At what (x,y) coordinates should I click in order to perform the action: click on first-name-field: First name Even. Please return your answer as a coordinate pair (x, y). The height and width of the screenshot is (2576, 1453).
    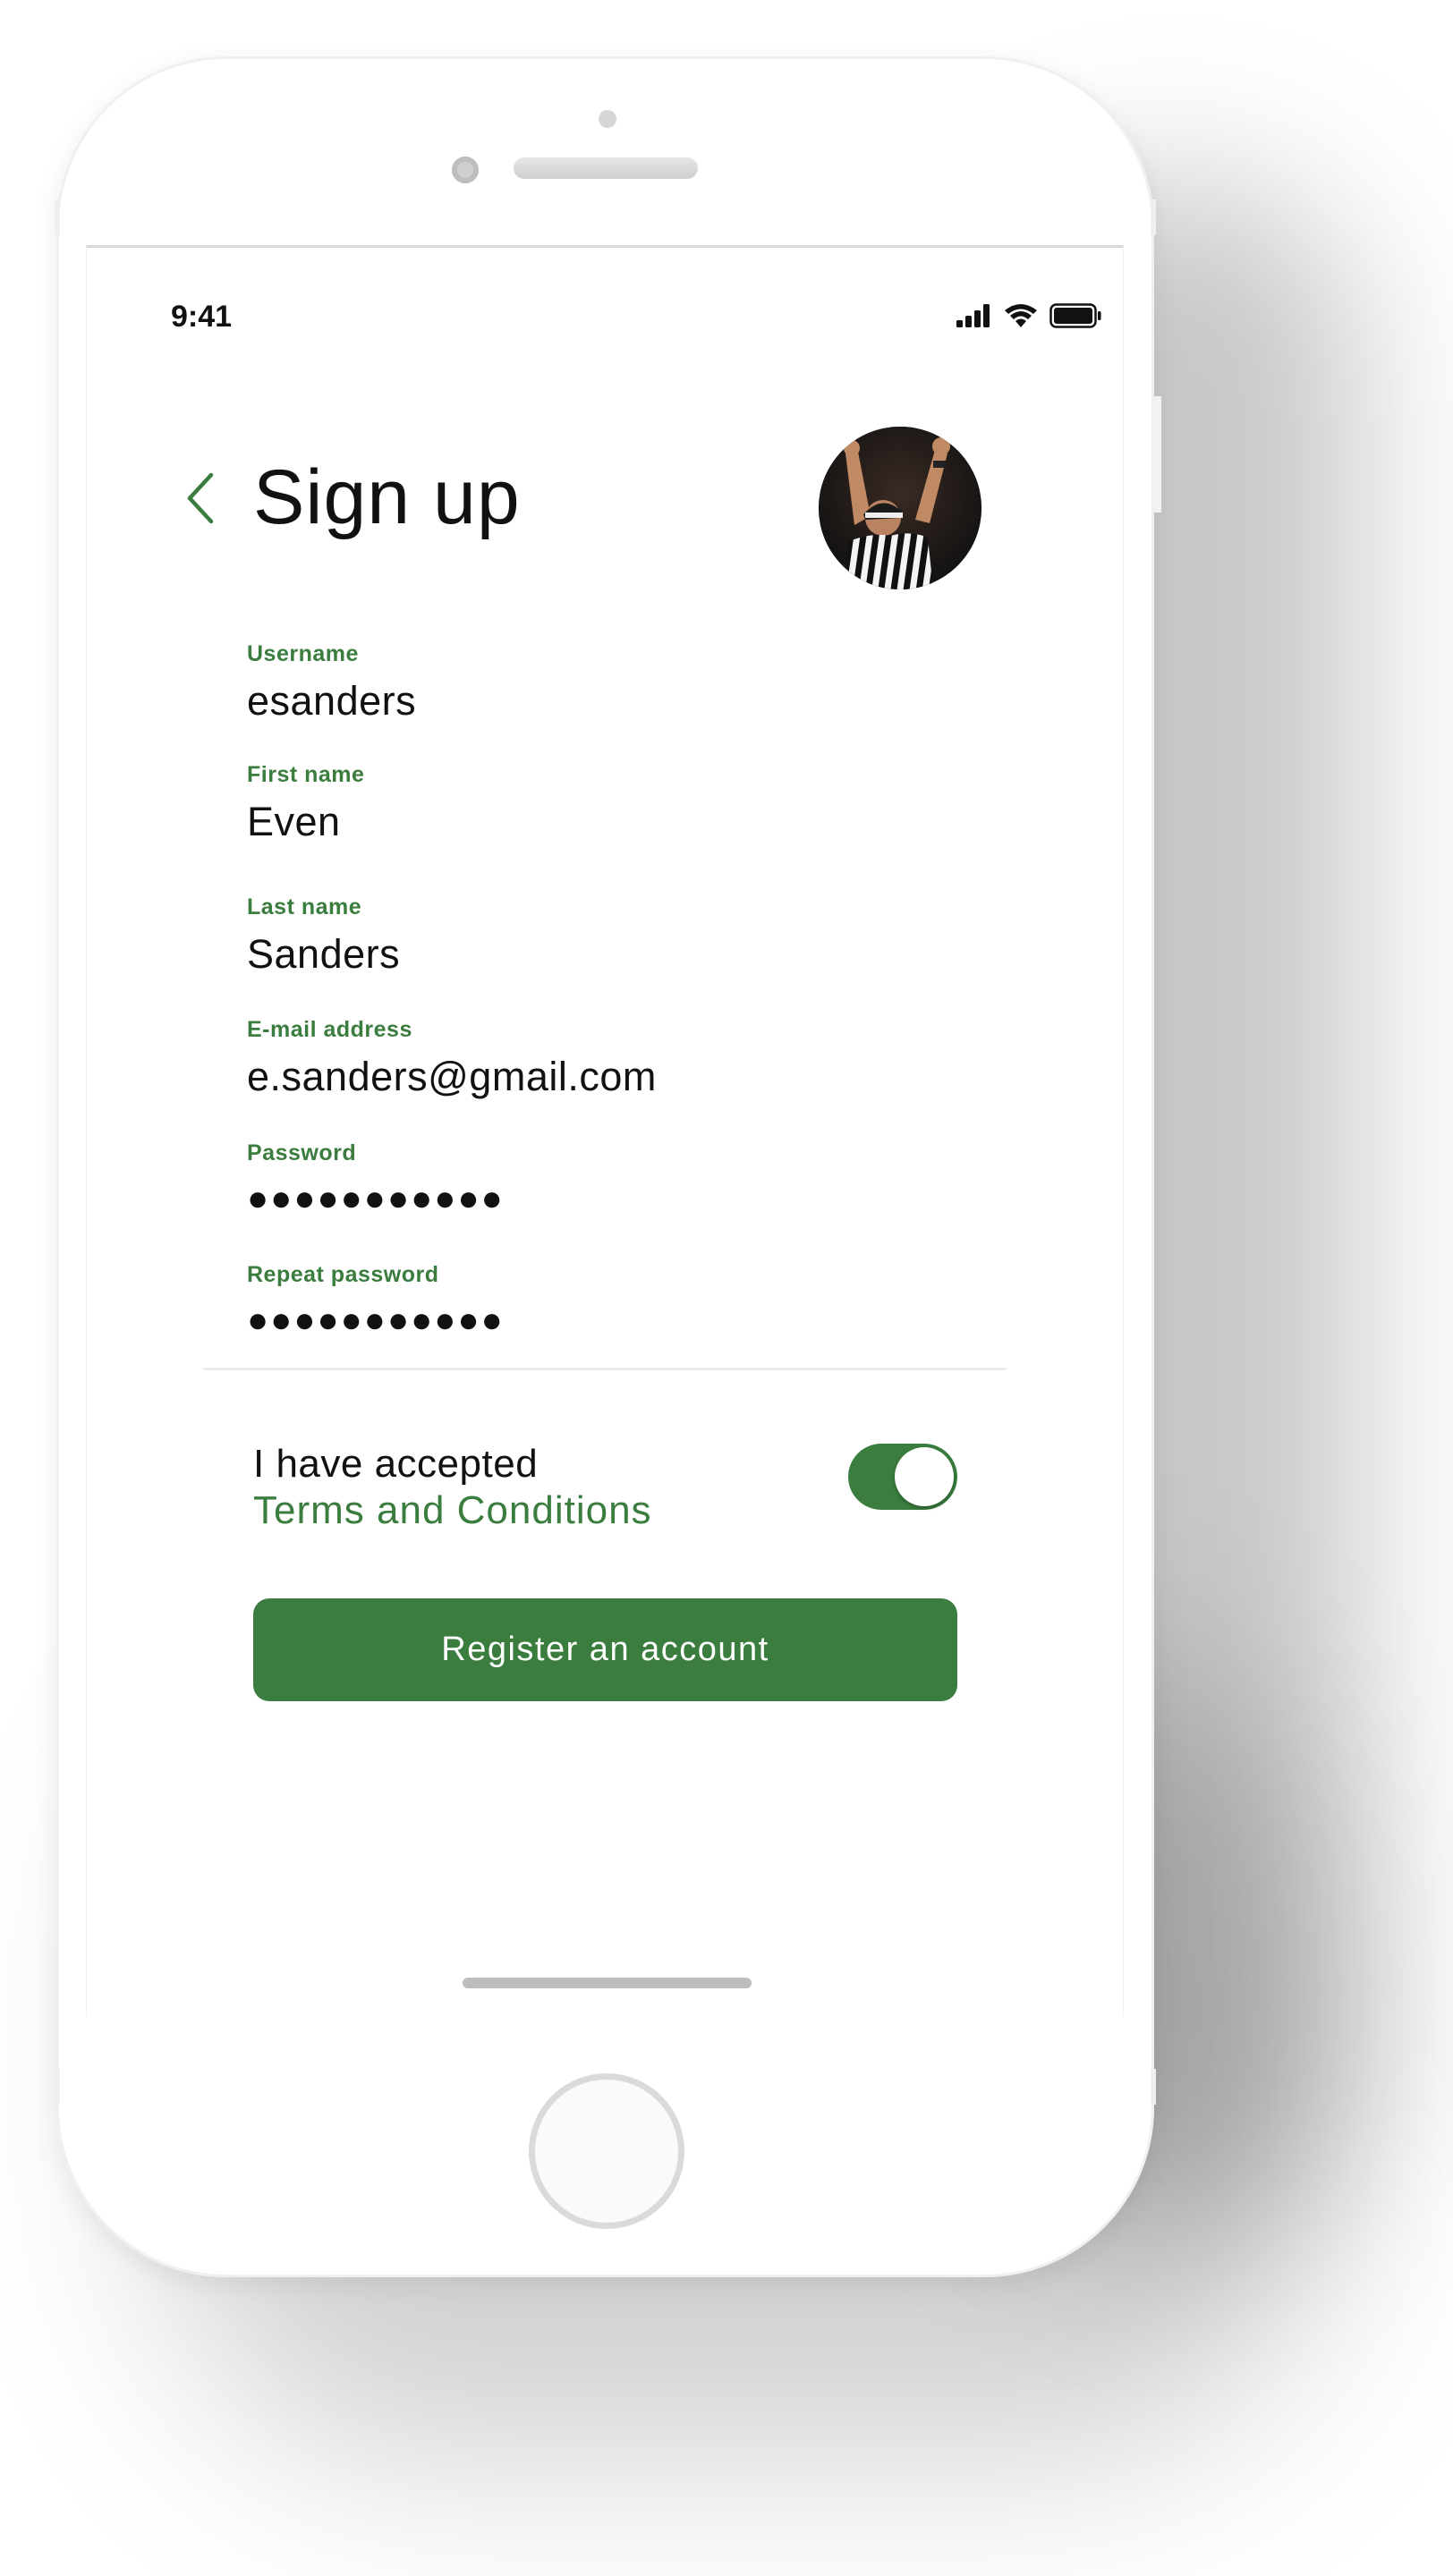
    Looking at the image, I should click on (305, 803).